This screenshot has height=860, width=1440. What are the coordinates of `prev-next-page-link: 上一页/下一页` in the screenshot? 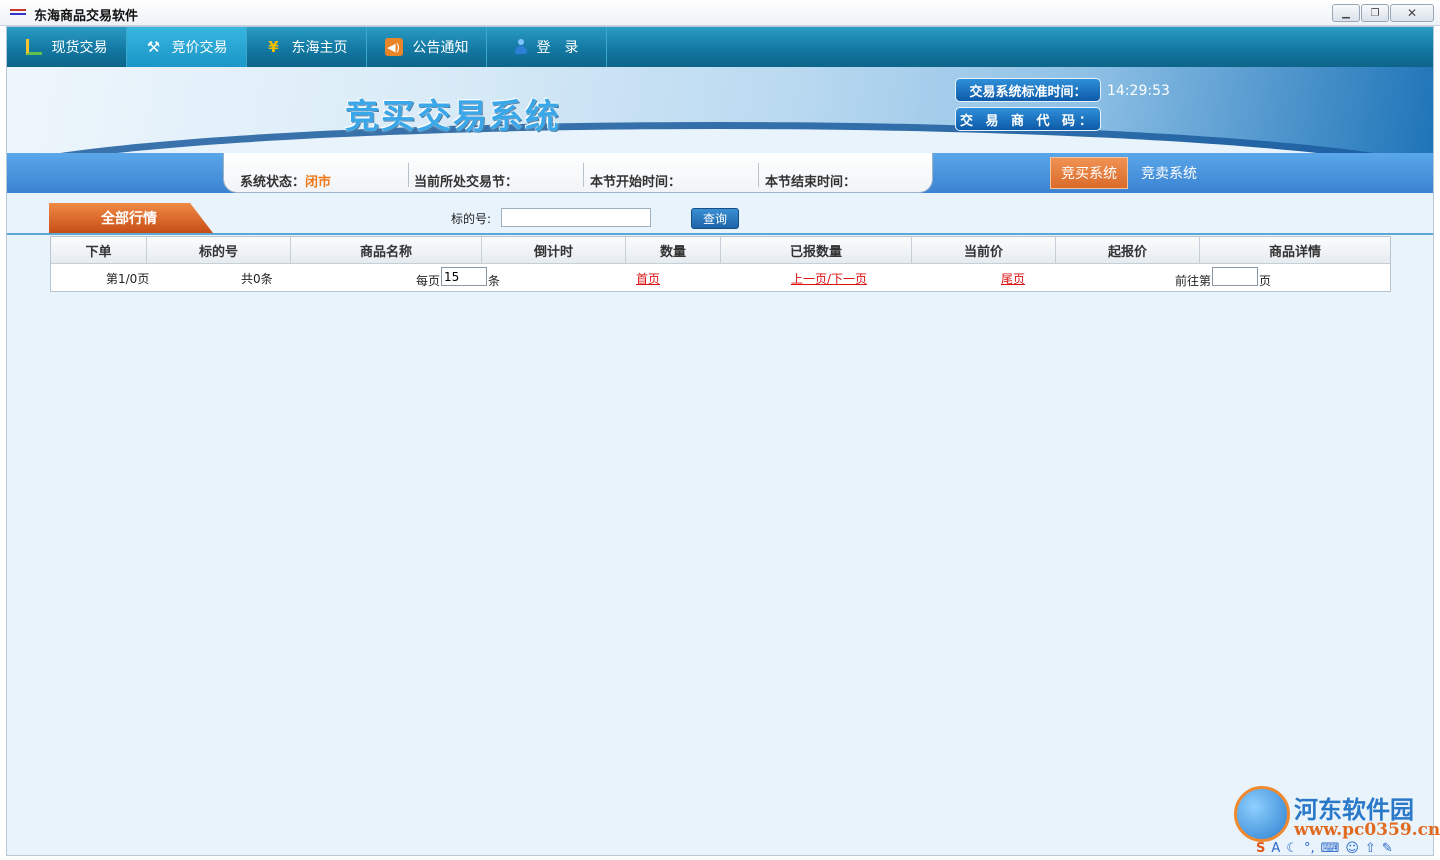 It's located at (829, 278).